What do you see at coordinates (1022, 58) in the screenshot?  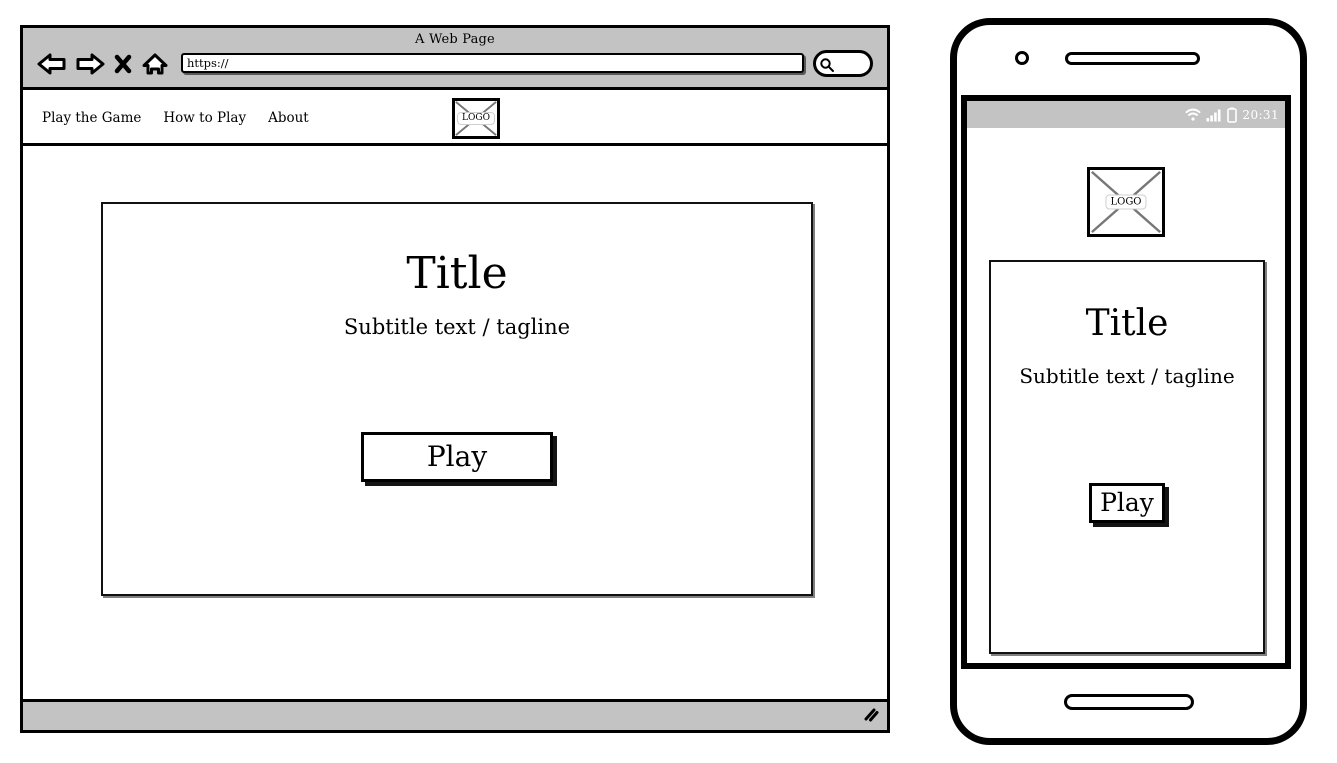 I see `front-camera-icon` at bounding box center [1022, 58].